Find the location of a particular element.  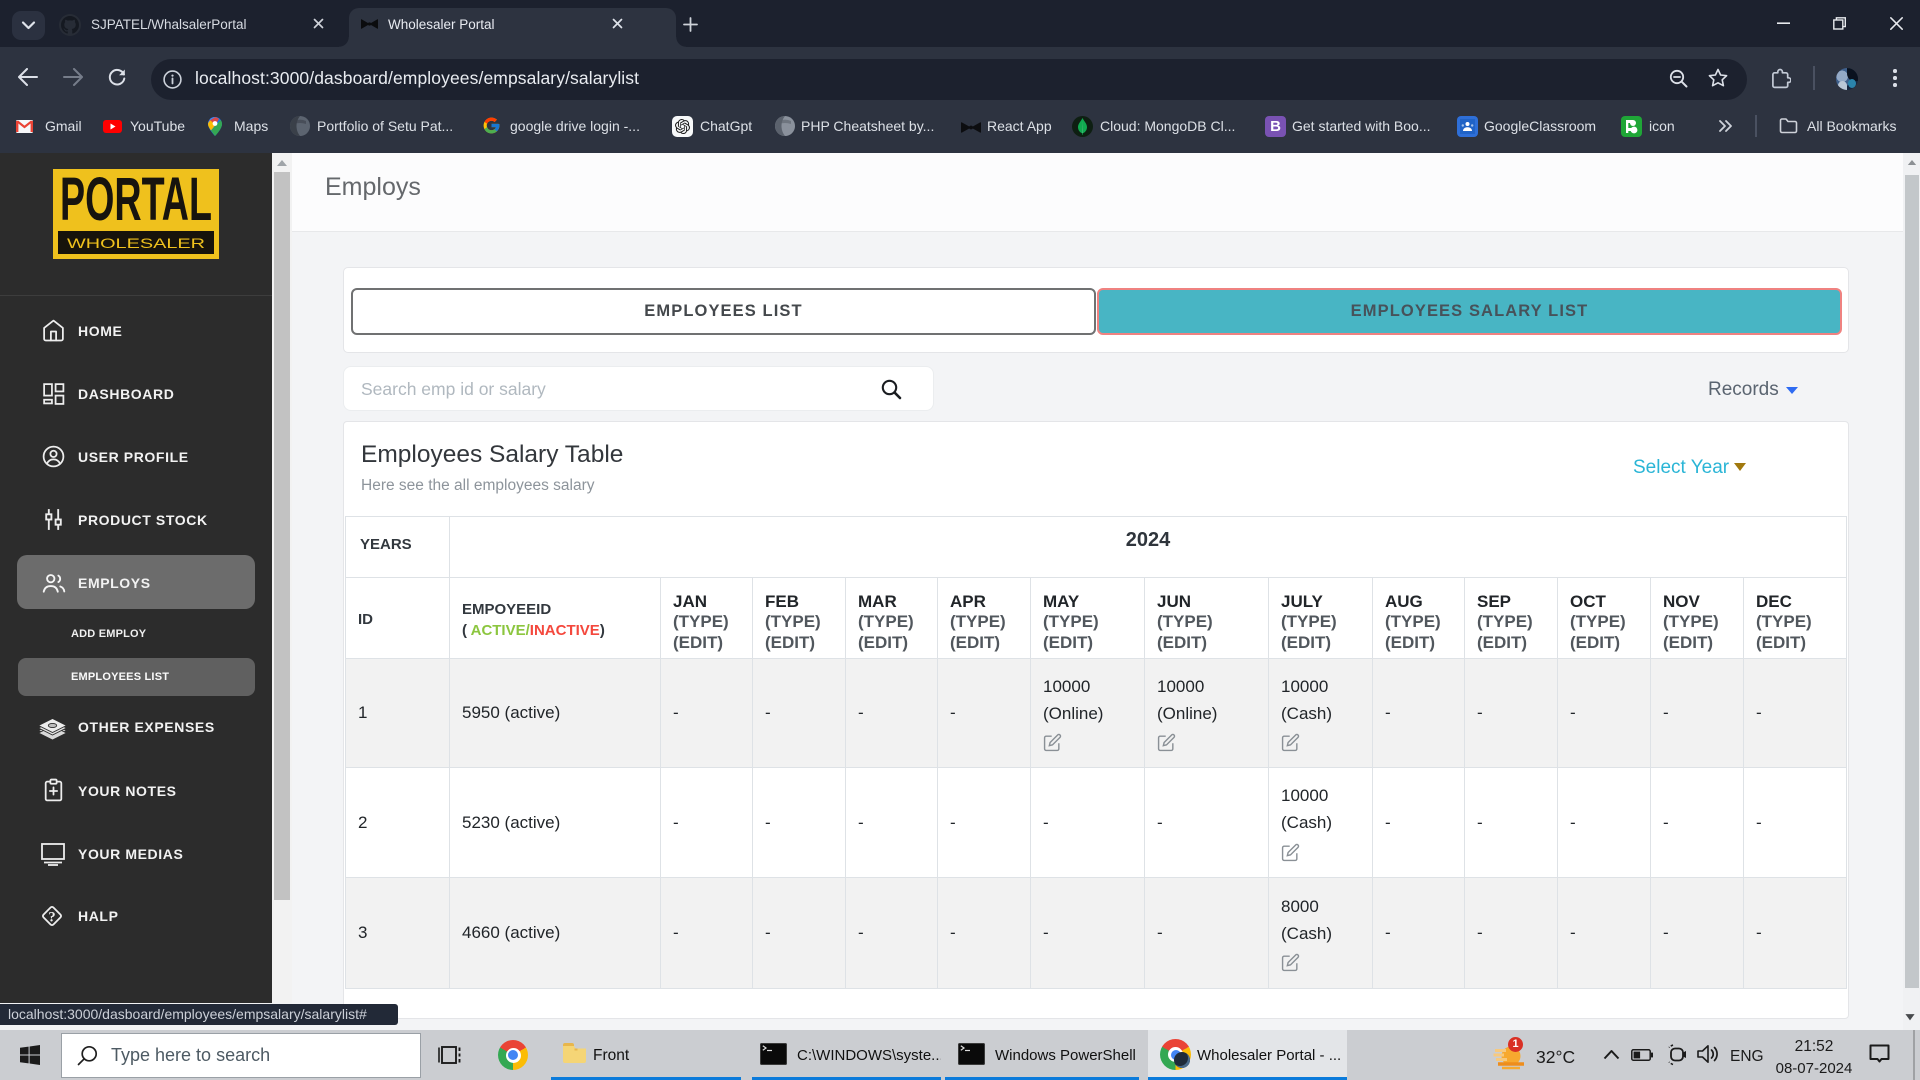

svg-text: PORTAL is located at coordinates (136, 200).